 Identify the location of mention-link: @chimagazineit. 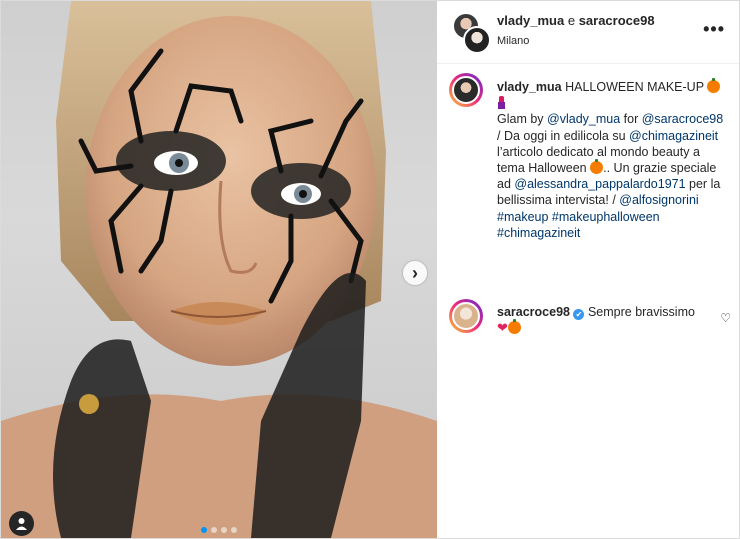
(673, 136).